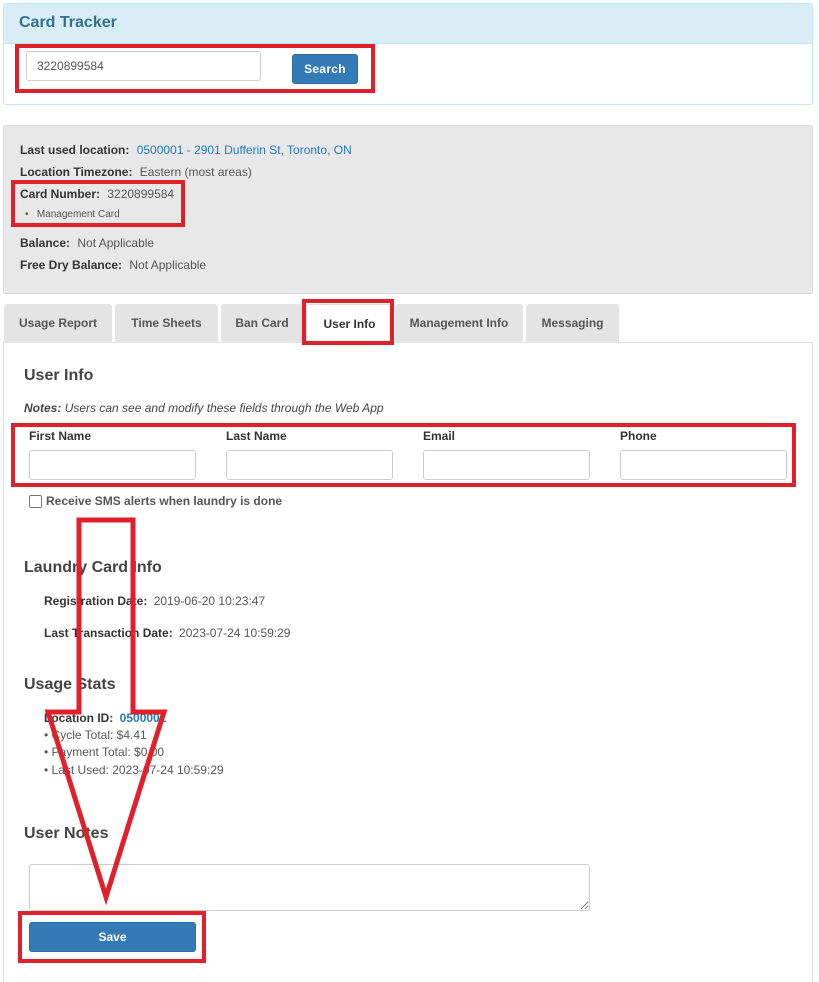  What do you see at coordinates (166, 323) in the screenshot?
I see `tab-time-sheets: Time Sheets` at bounding box center [166, 323].